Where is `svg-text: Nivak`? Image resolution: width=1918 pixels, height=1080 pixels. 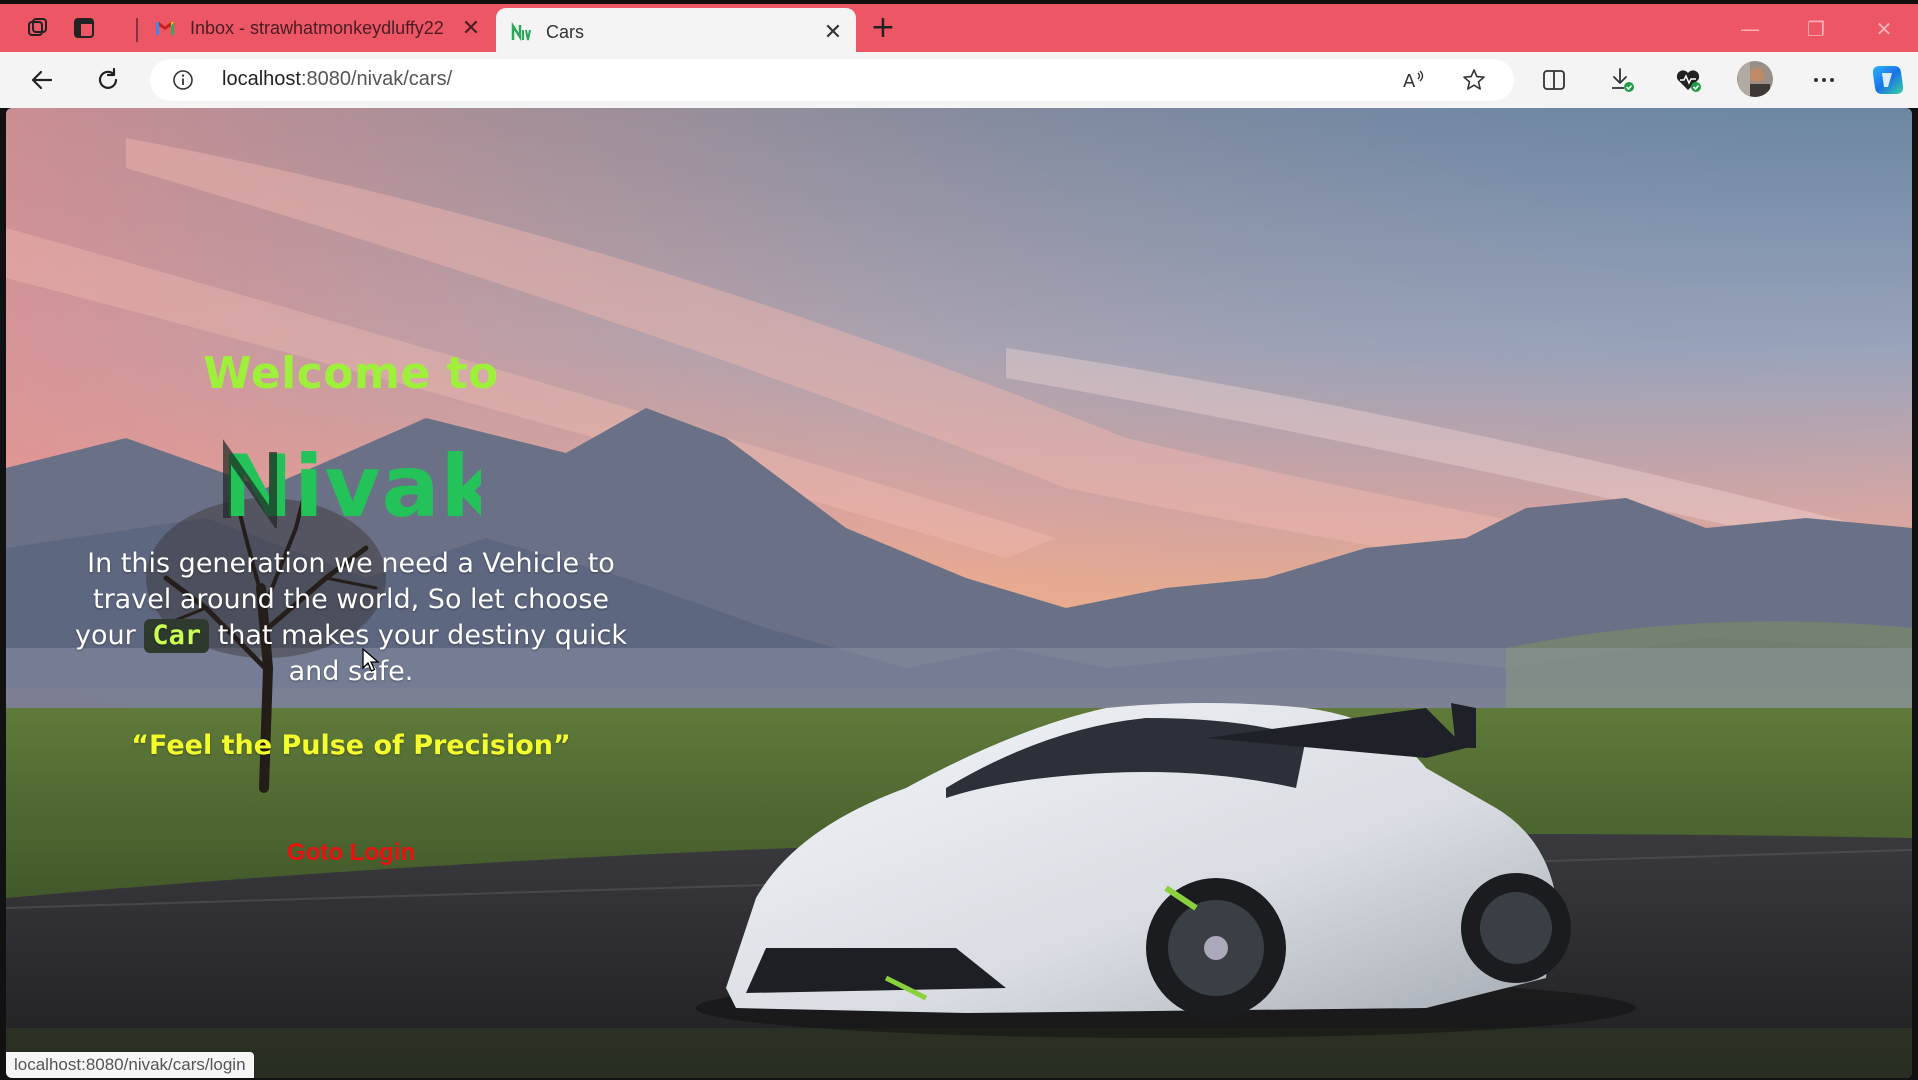 svg-text: Nivak is located at coordinates (351, 483).